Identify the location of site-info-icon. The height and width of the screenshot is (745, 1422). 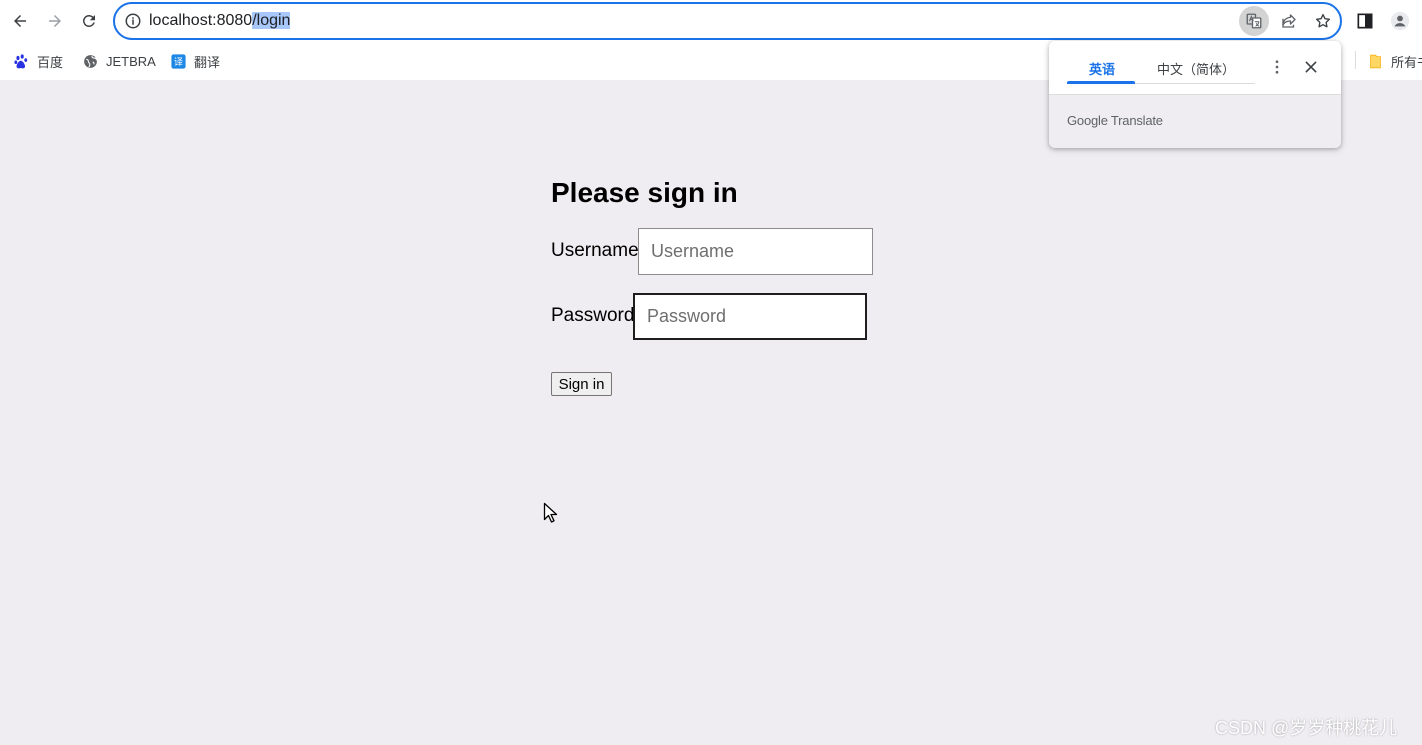
(133, 21).